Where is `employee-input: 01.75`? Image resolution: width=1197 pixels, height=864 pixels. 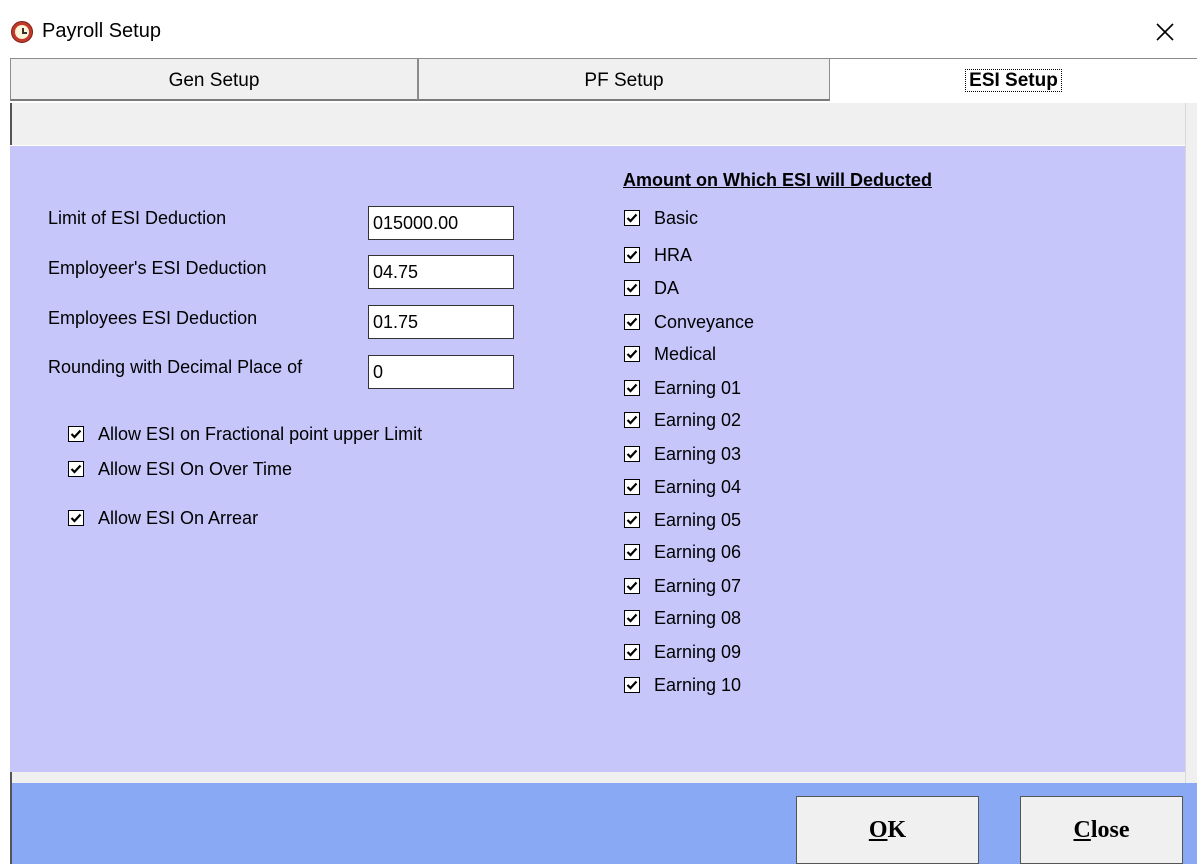
employee-input: 01.75 is located at coordinates (441, 322).